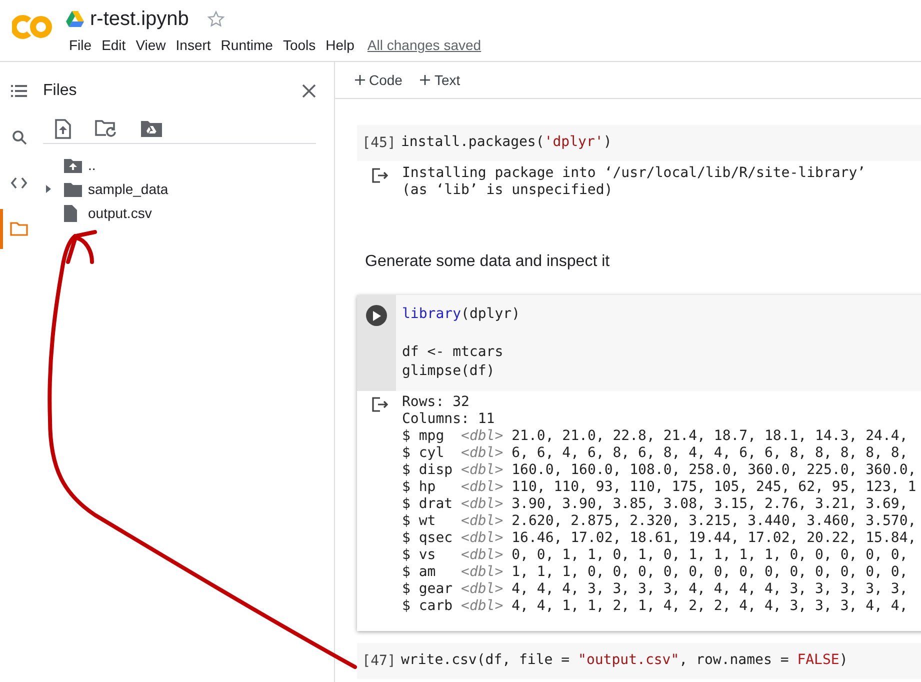 Image resolution: width=921 pixels, height=682 pixels. Describe the element at coordinates (120, 213) in the screenshot. I see `file-name: output.csv` at that location.